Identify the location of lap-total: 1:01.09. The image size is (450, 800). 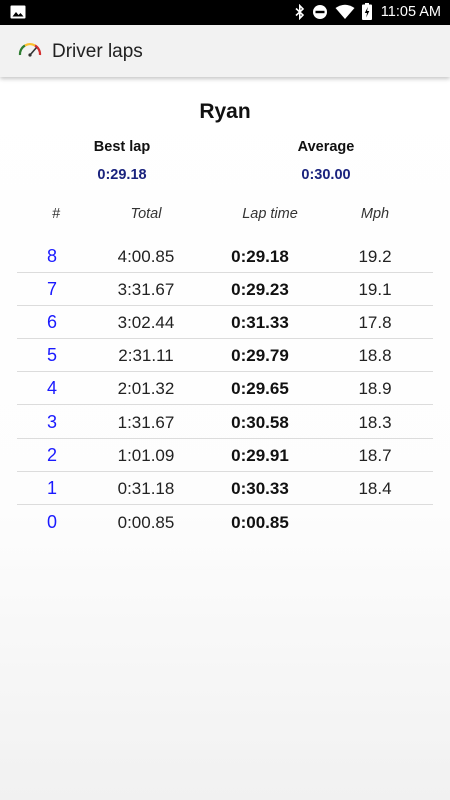
(146, 455).